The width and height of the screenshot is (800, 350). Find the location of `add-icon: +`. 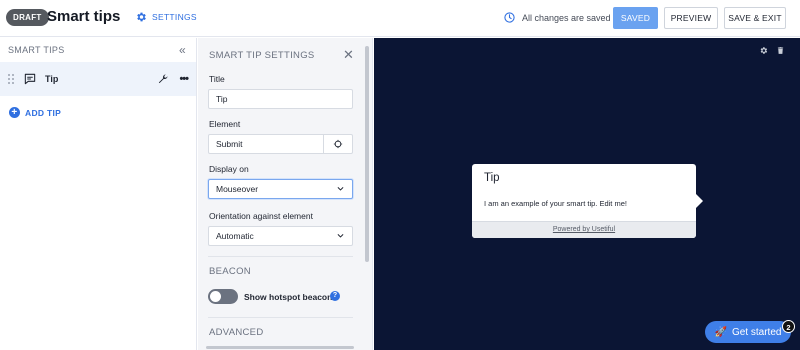

add-icon: + is located at coordinates (14, 112).